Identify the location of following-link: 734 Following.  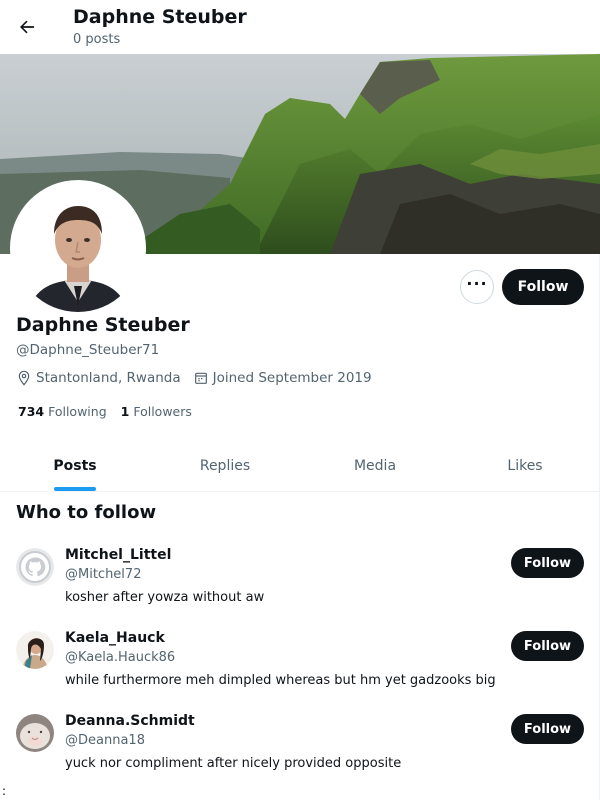
(62, 411).